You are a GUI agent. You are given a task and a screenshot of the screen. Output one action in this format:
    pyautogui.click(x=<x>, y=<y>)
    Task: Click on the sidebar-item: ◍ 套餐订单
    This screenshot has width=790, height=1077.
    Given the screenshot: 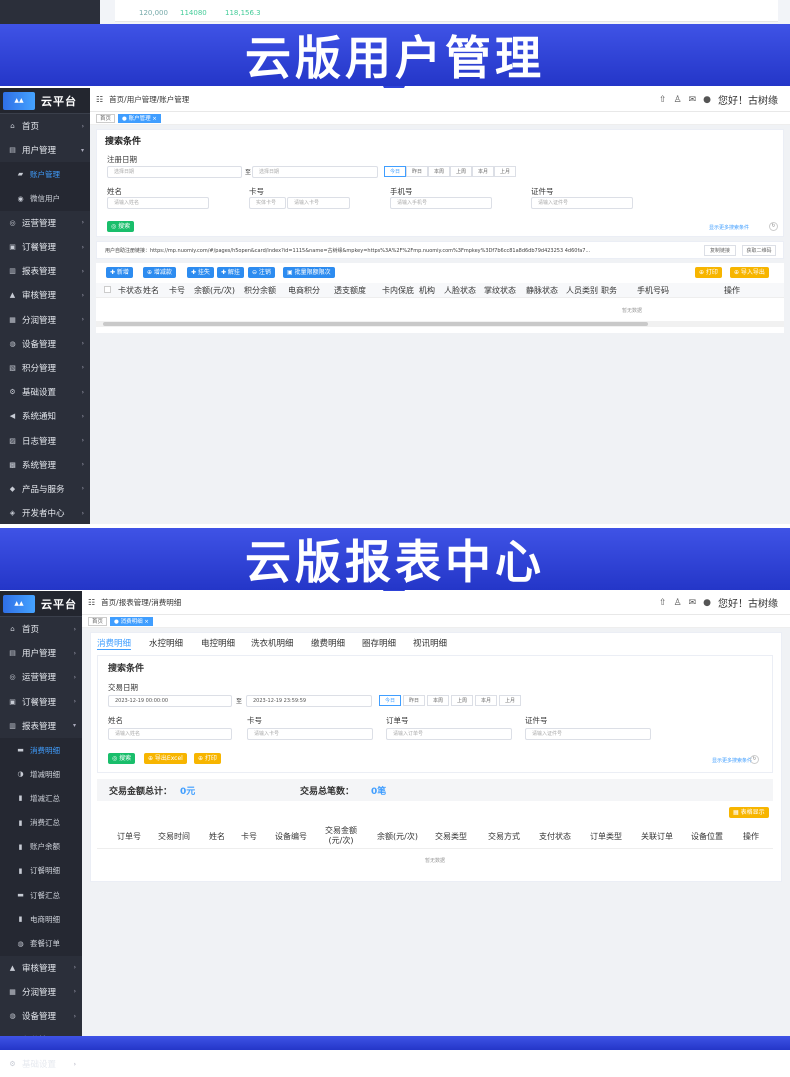 What is the action you would take?
    pyautogui.click(x=41, y=943)
    